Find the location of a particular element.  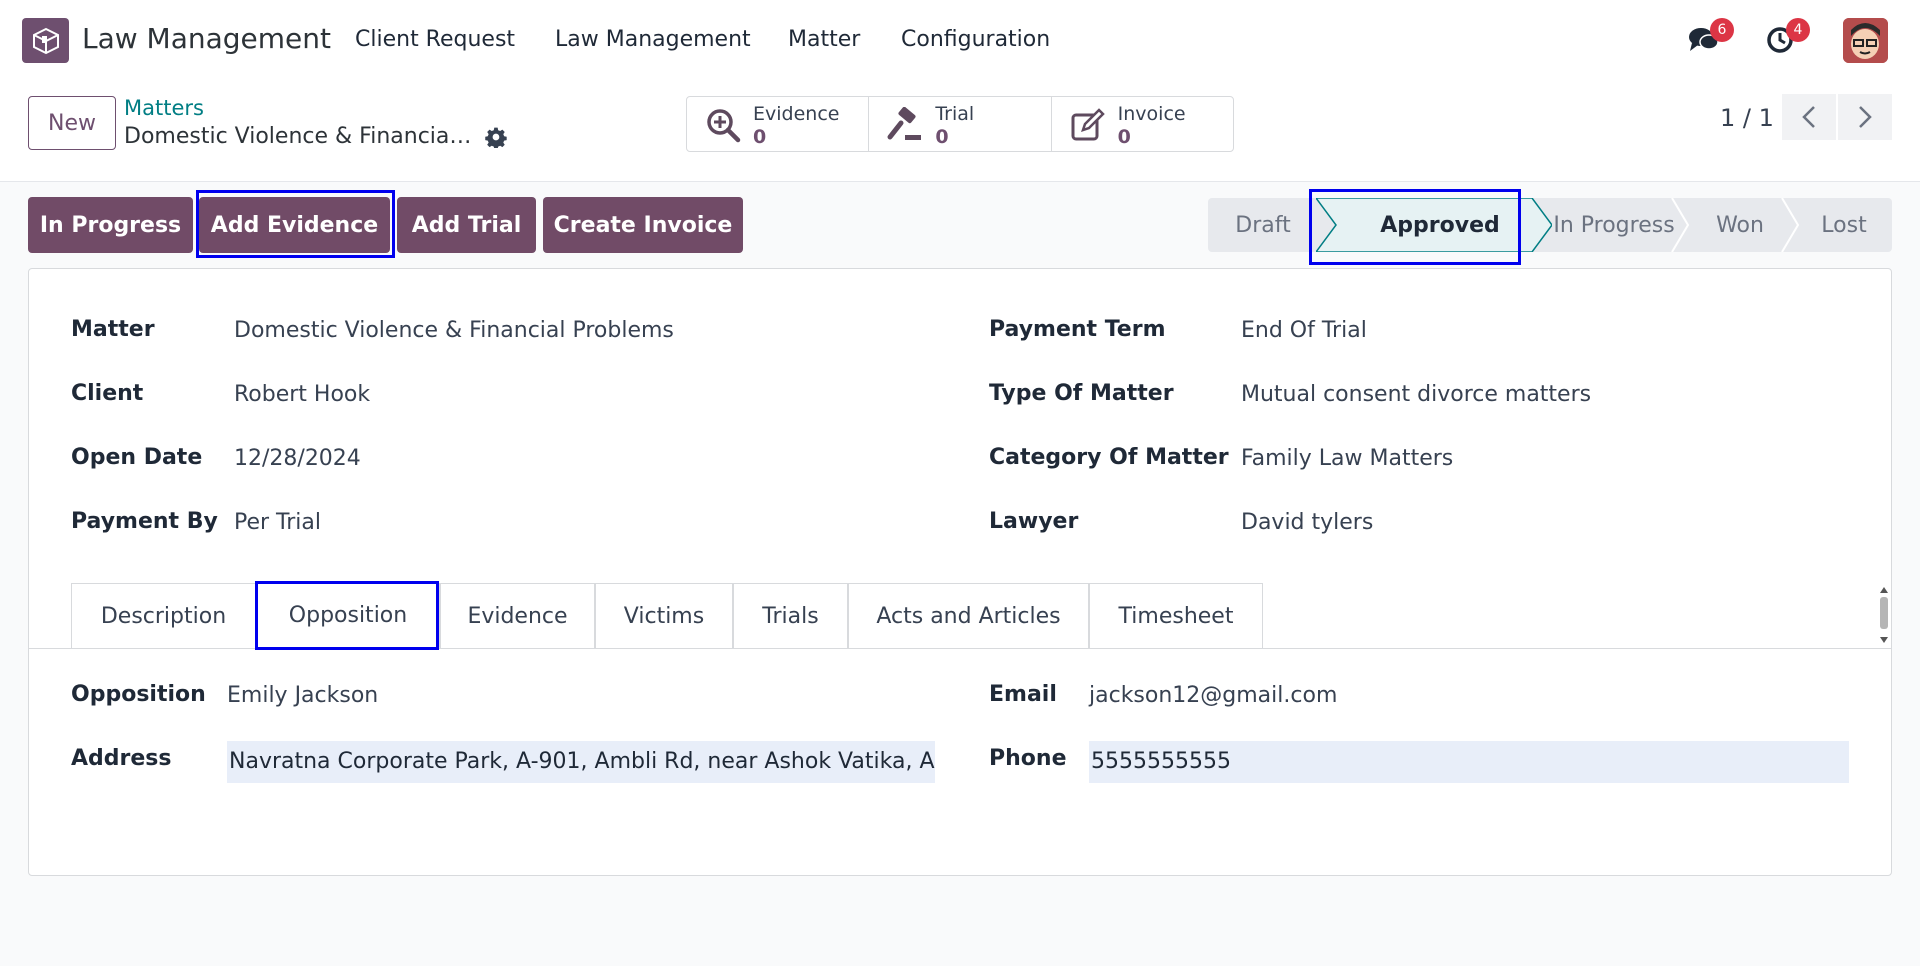

evidence-smart-button: Evidence 0 is located at coordinates (778, 124).